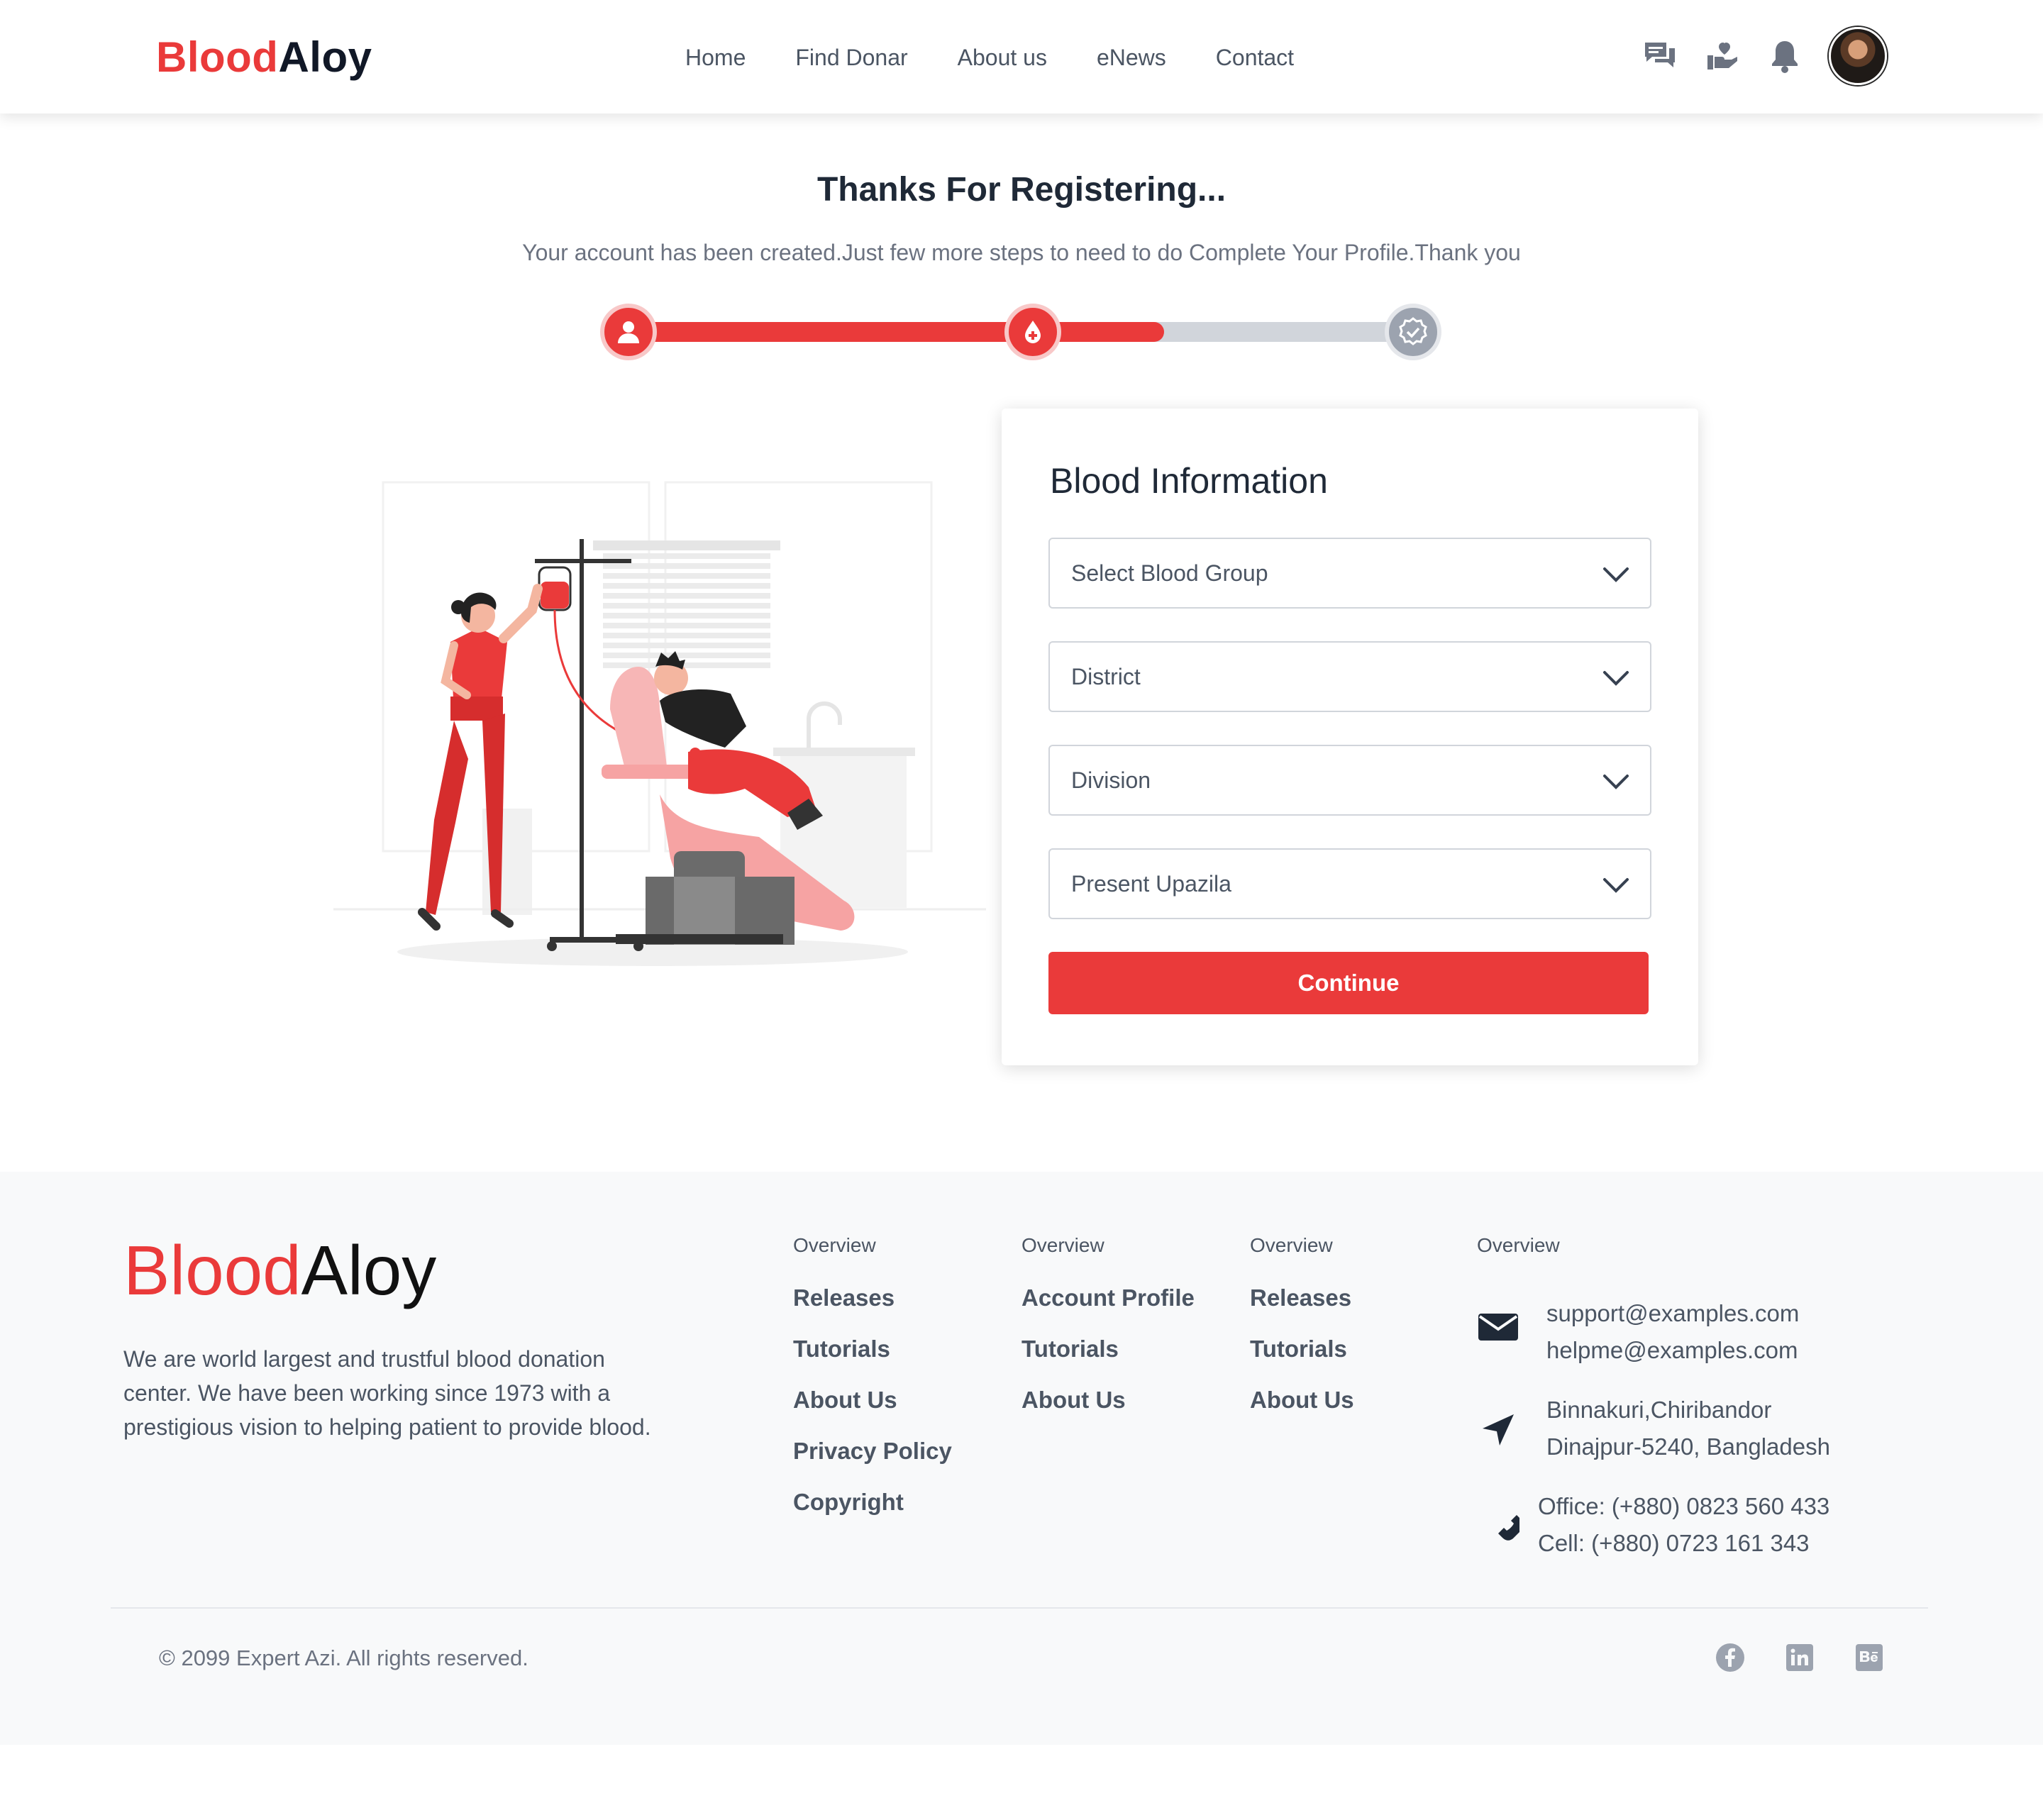  What do you see at coordinates (1869, 1658) in the screenshot?
I see `behance-icon` at bounding box center [1869, 1658].